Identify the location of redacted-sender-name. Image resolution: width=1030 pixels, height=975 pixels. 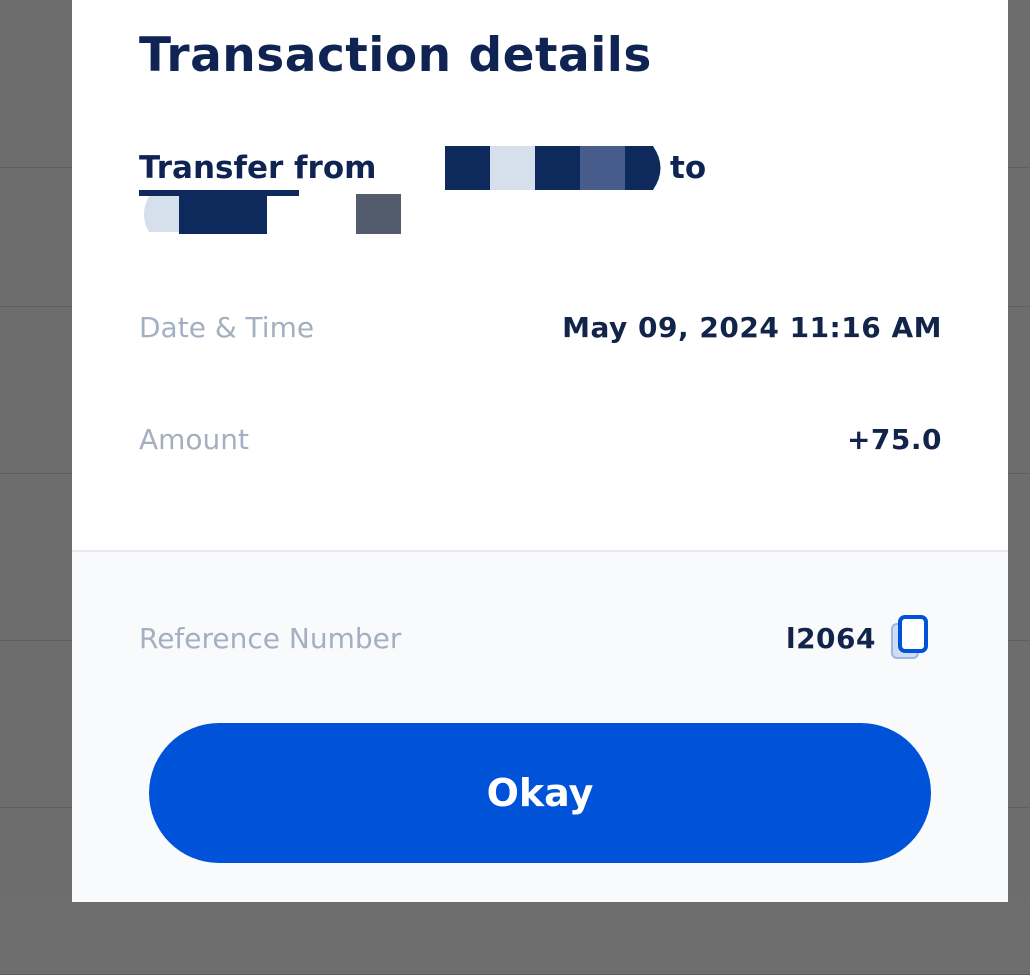
(556, 168).